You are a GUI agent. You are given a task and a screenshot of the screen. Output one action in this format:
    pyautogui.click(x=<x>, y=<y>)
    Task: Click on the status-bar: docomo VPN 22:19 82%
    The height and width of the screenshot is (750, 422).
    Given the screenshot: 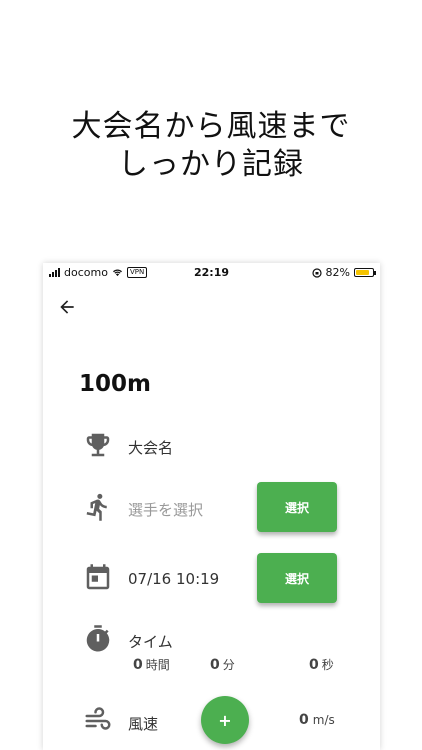 What is the action you would take?
    pyautogui.click(x=211, y=273)
    